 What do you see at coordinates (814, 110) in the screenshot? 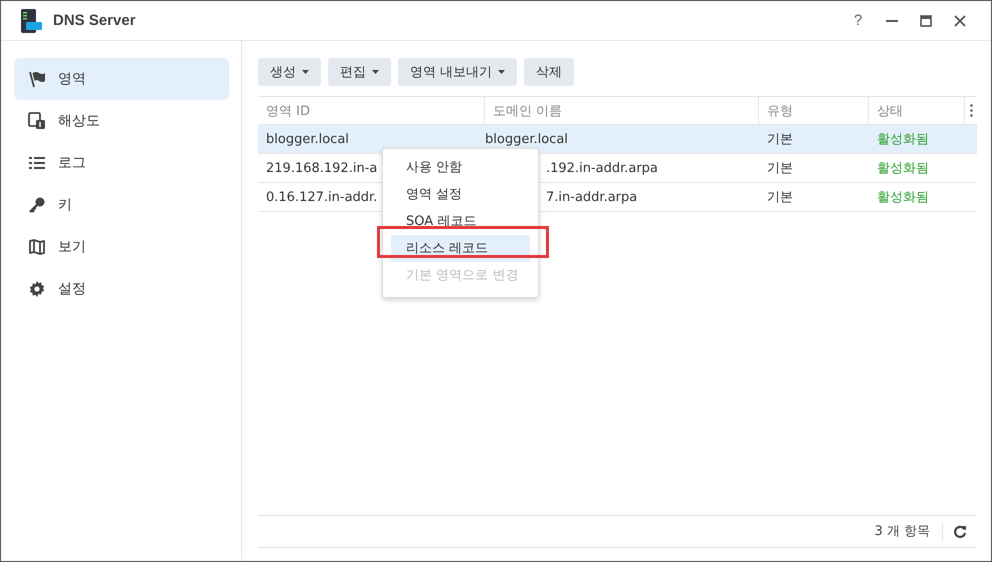
I see `column-header: 유형` at bounding box center [814, 110].